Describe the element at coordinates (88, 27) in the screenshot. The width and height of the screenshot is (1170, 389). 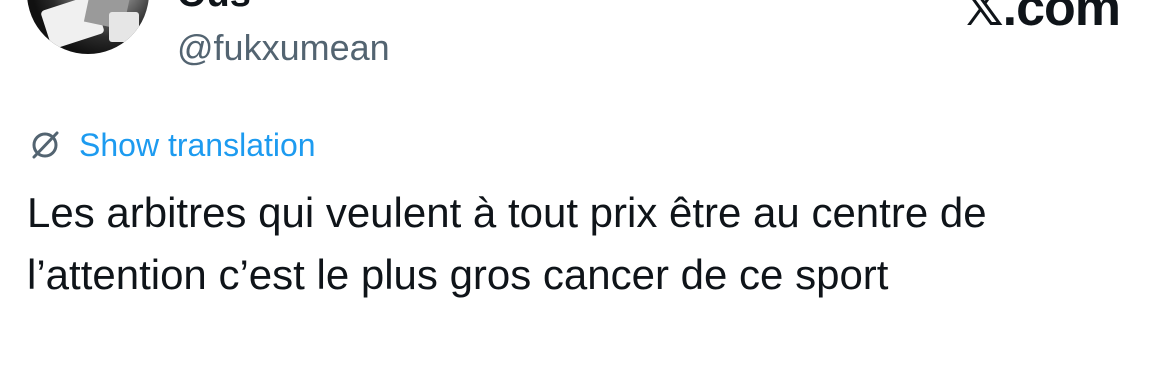
I see `avatar` at that location.